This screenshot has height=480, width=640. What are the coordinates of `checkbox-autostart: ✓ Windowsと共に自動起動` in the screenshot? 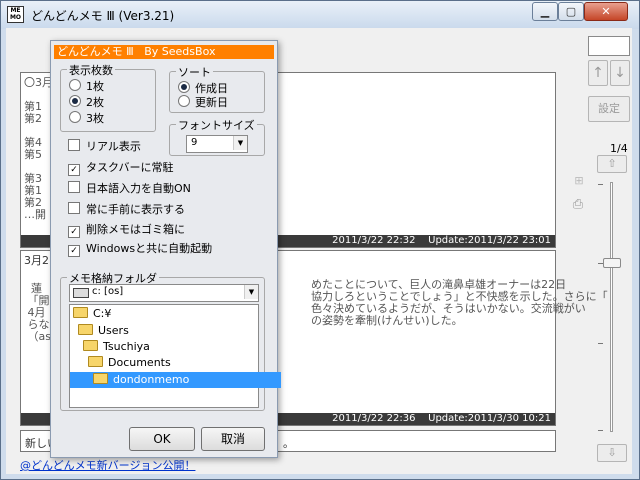 It's located at (140, 249).